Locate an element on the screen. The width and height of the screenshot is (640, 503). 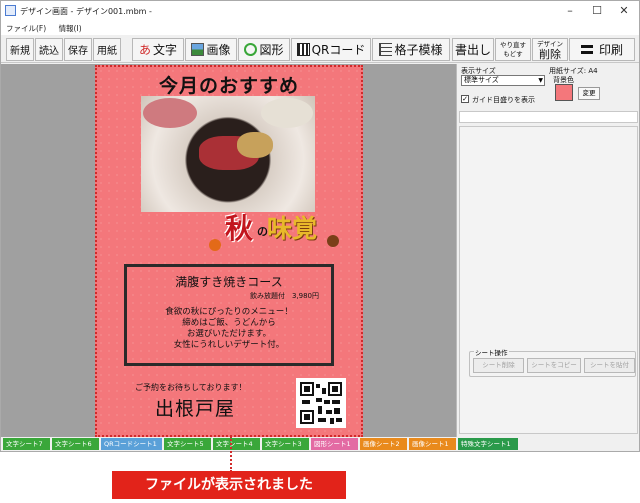
menu-file: ファイル(F) is located at coordinates (26, 28).